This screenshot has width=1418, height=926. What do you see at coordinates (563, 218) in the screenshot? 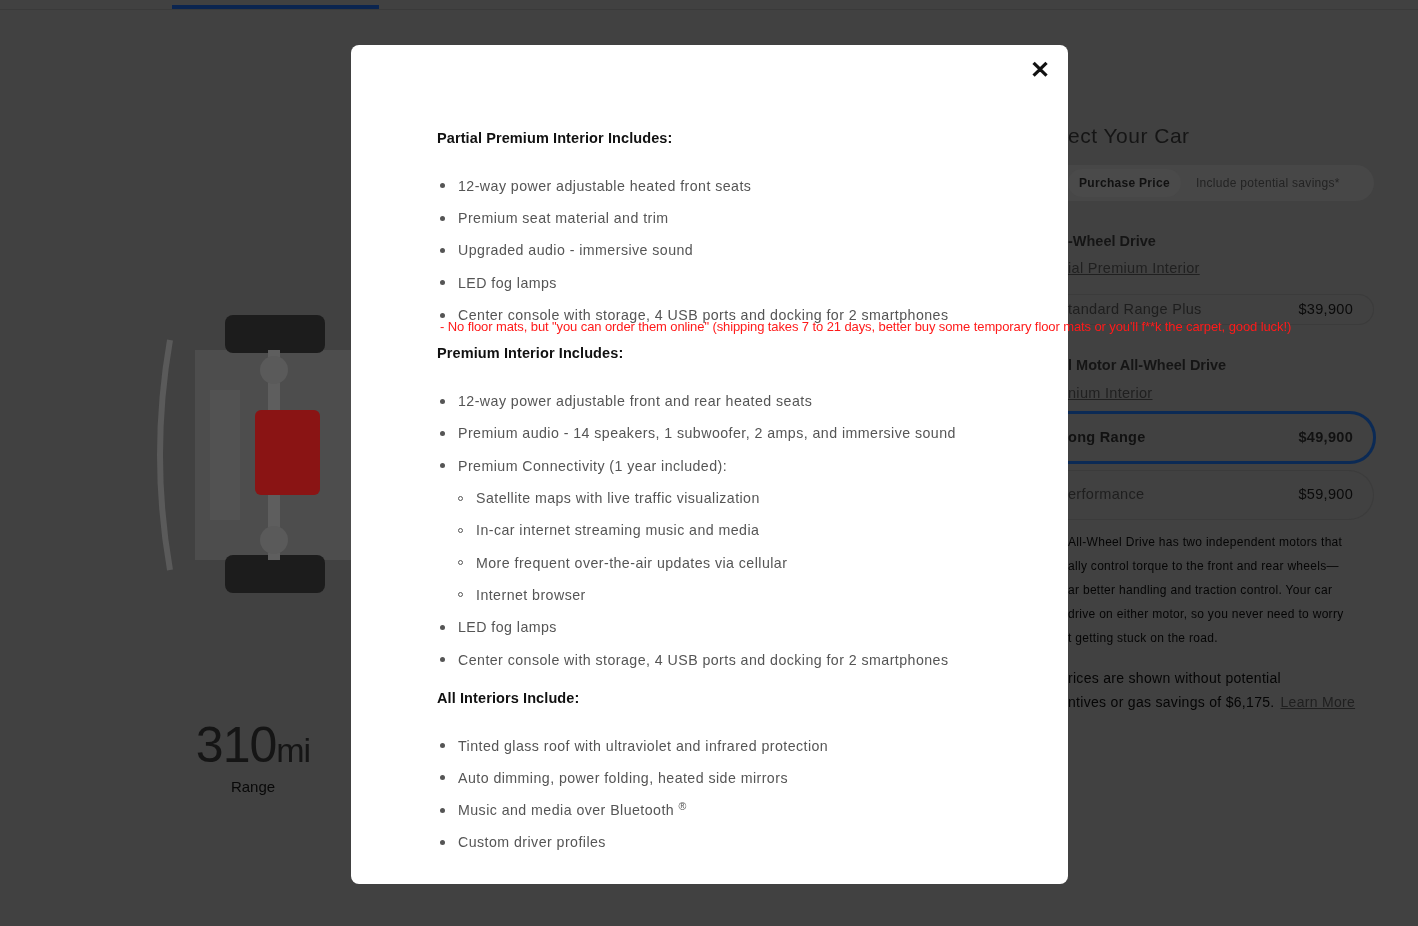
I see `list-item-text: Premium seat material and trim` at bounding box center [563, 218].